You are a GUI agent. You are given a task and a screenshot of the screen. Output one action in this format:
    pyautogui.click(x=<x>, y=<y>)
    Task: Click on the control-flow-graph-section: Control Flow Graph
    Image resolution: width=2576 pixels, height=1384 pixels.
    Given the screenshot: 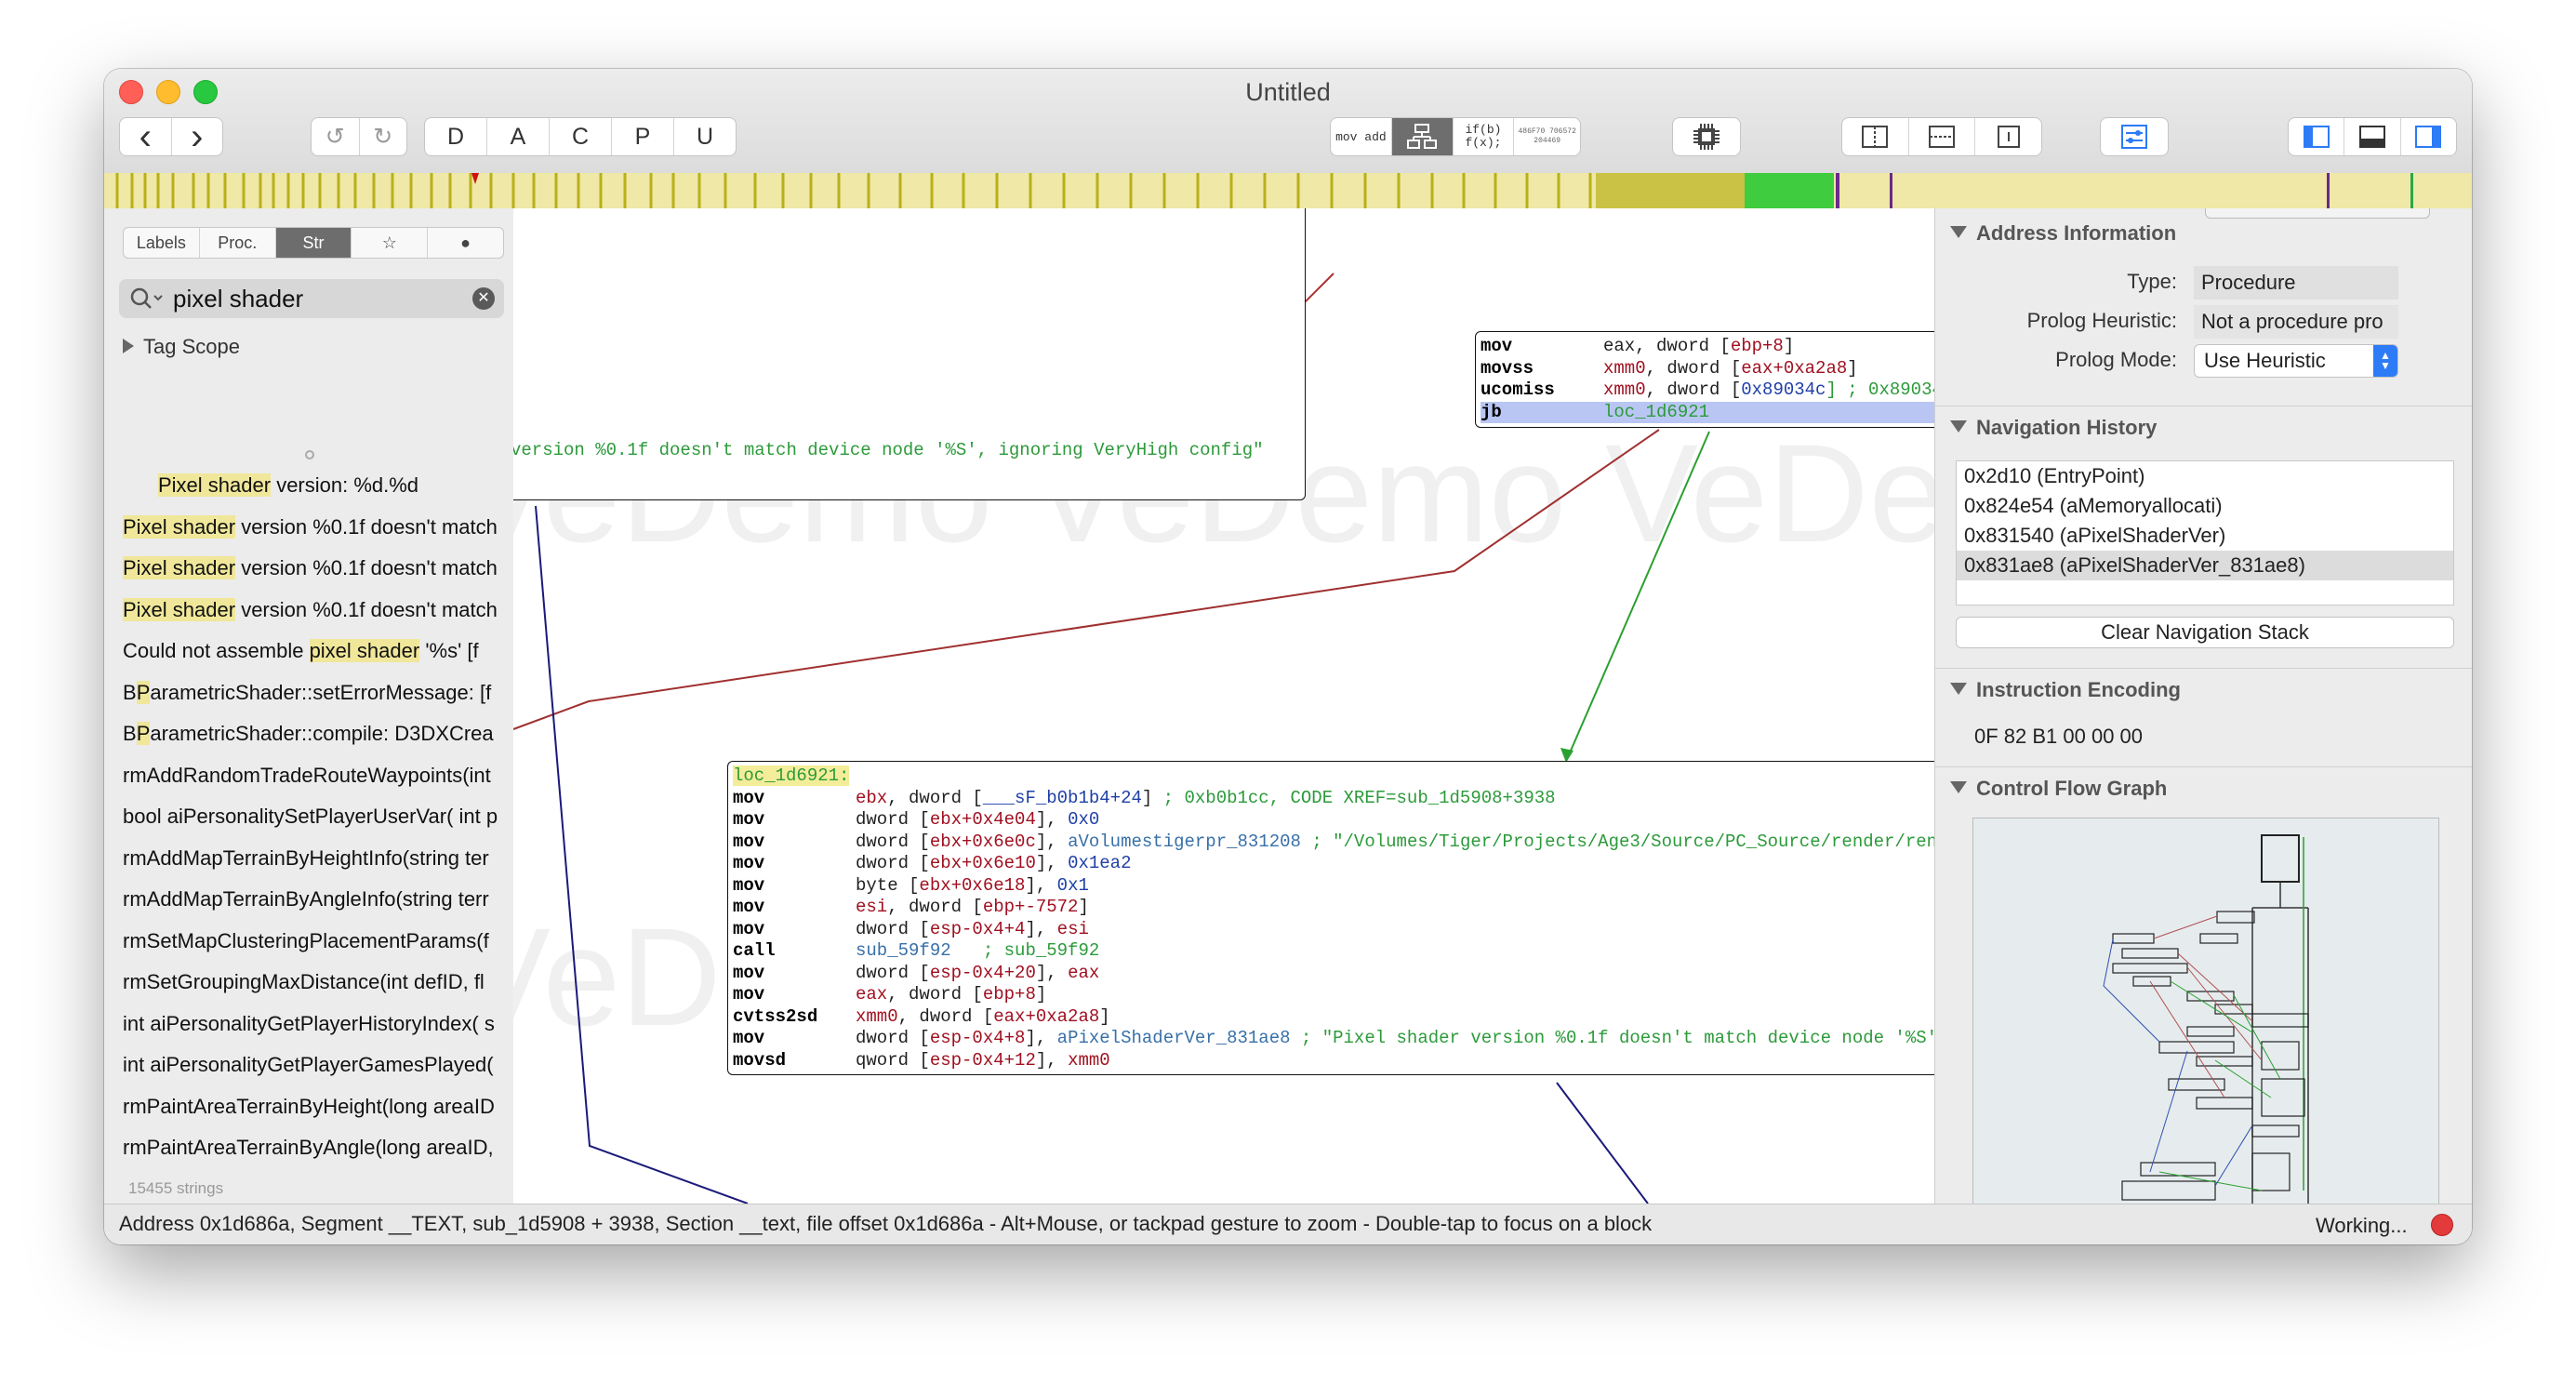 What is the action you would take?
    pyautogui.click(x=2203, y=986)
    